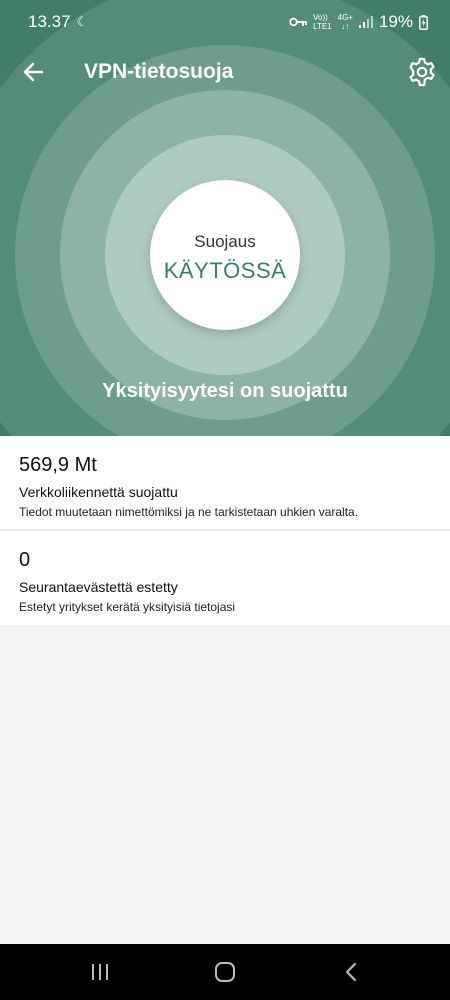  I want to click on trackers-value: 0, so click(25, 560).